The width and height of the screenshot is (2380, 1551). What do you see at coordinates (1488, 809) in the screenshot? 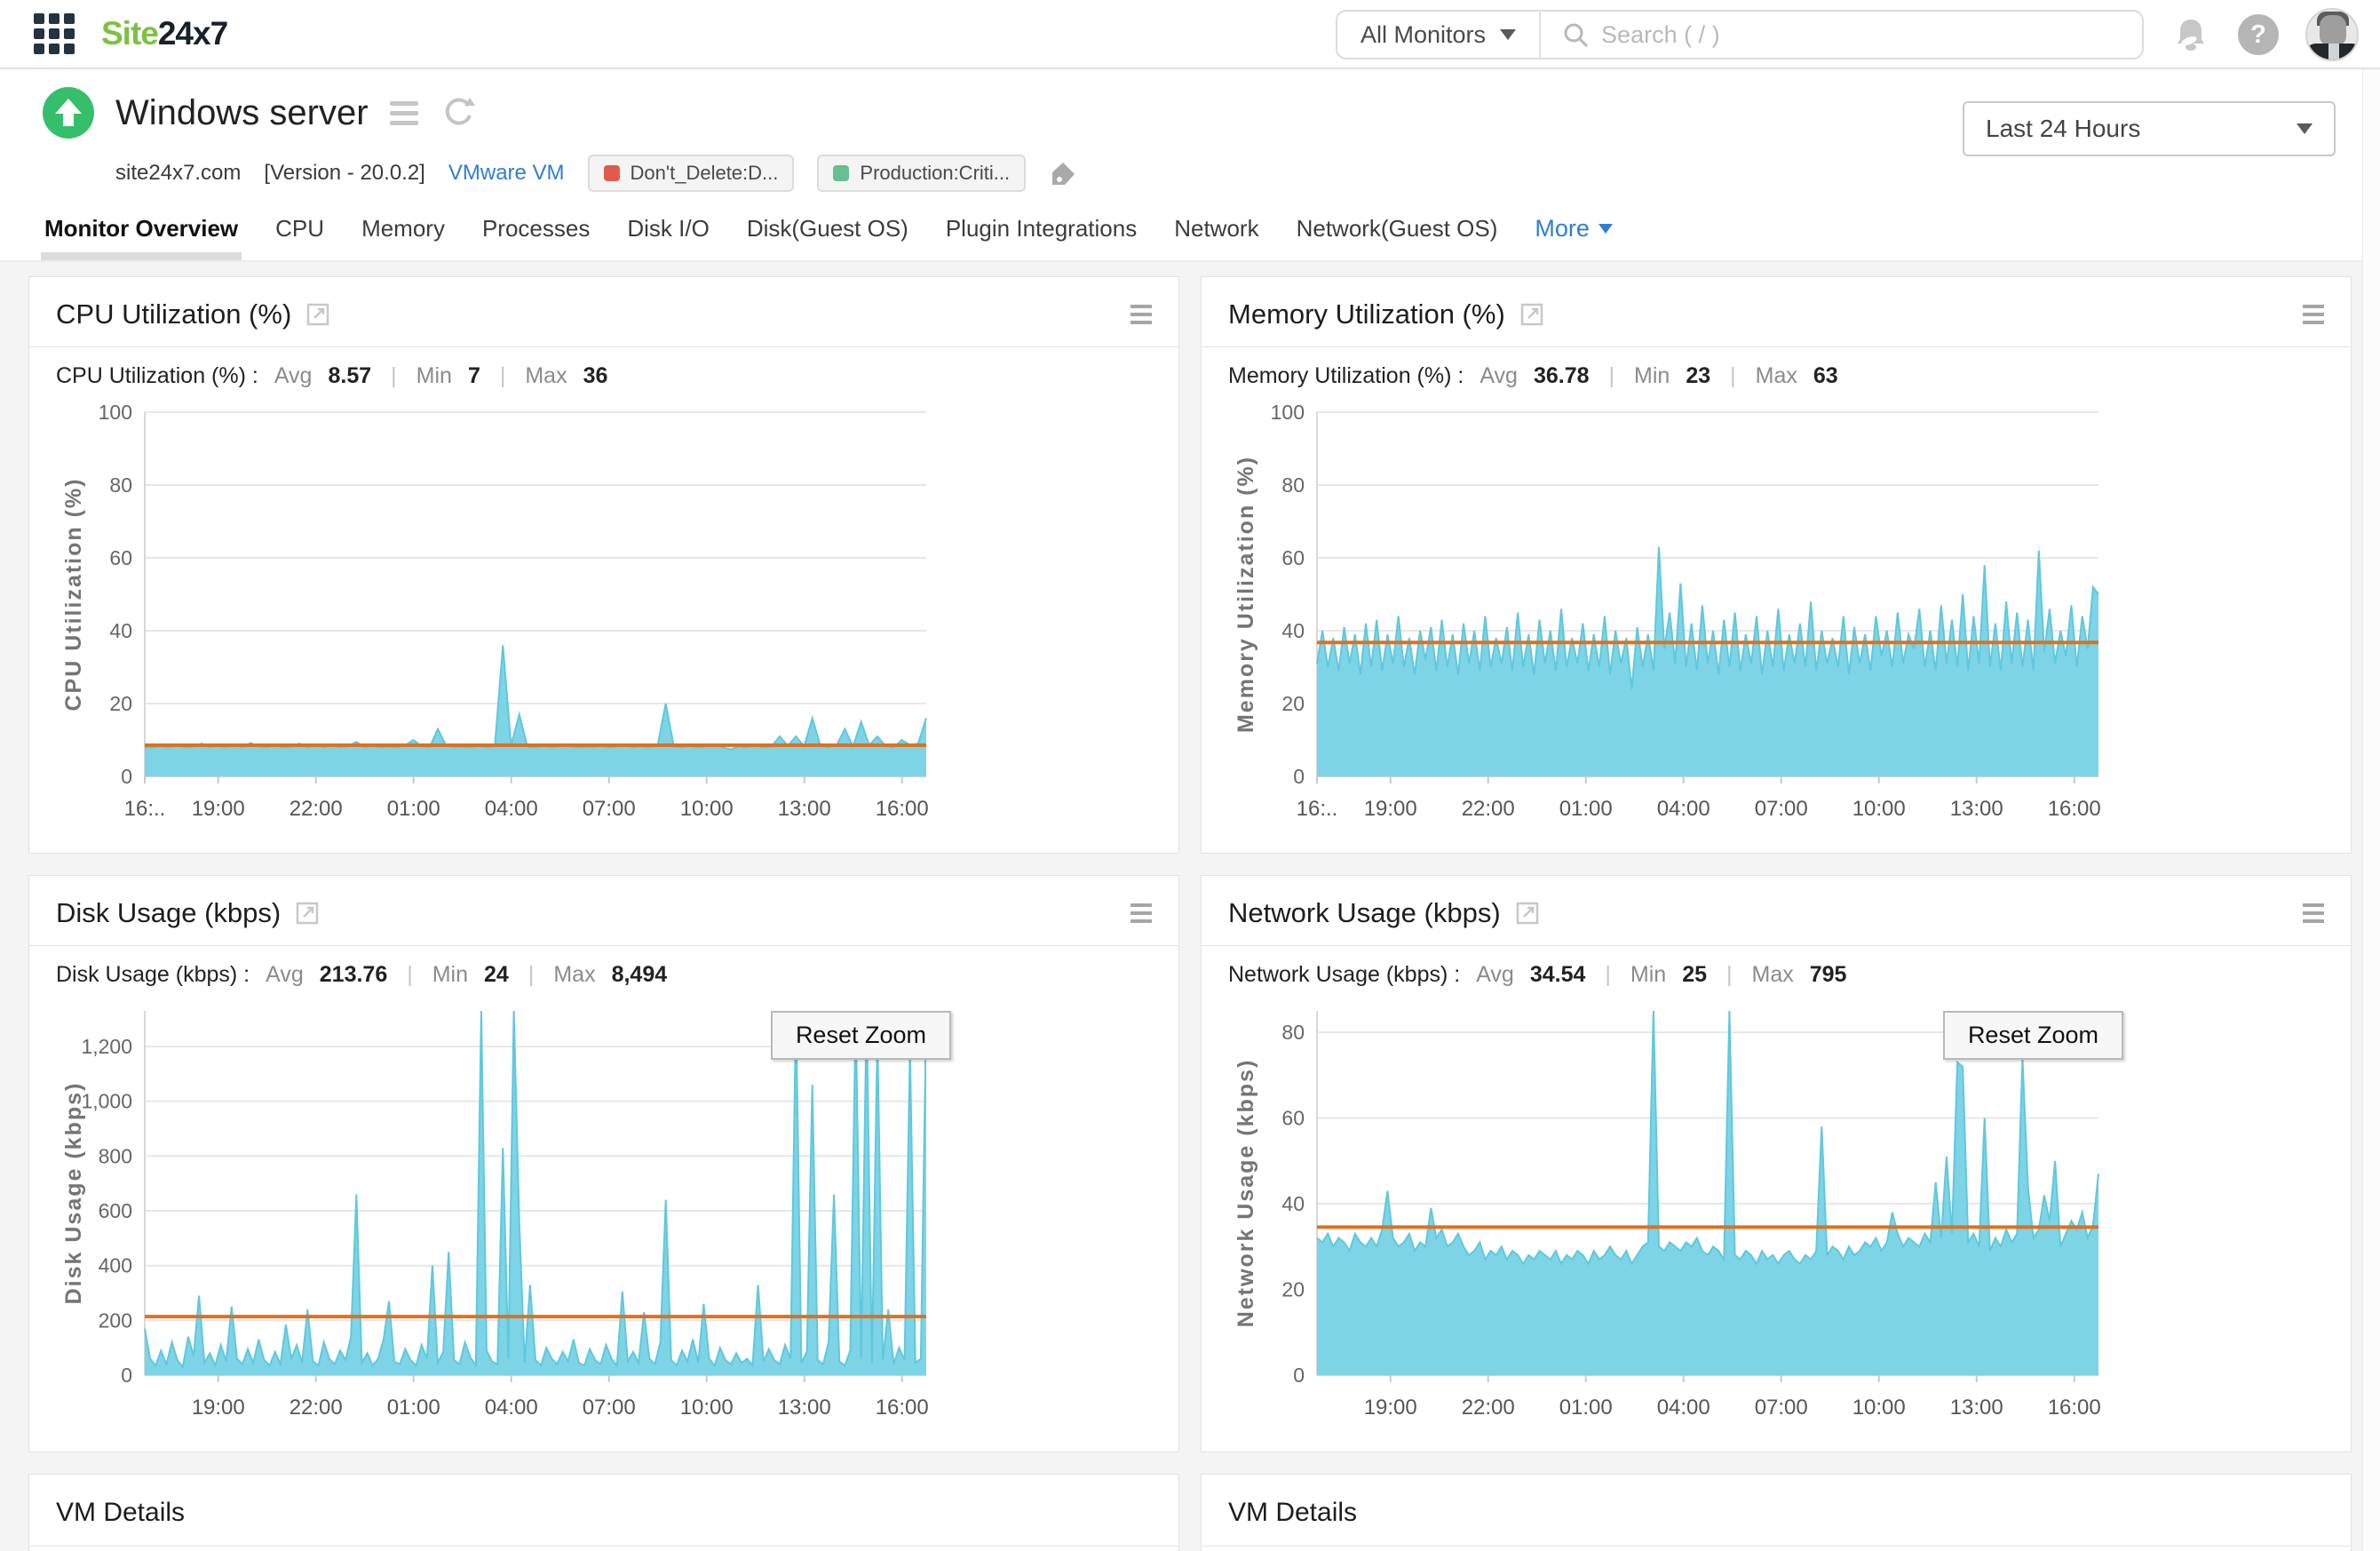
I see `svg-text: 22:00` at bounding box center [1488, 809].